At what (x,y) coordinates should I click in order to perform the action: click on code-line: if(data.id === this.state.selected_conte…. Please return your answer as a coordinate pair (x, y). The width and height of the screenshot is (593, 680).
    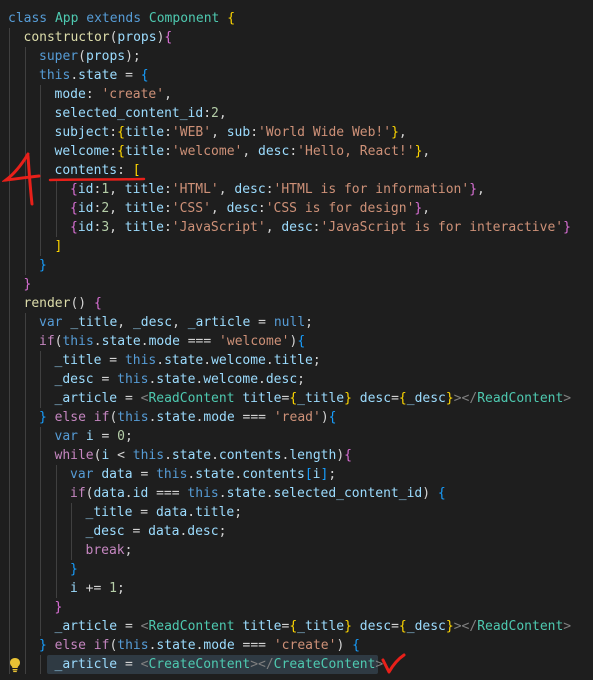
    Looking at the image, I should click on (258, 493).